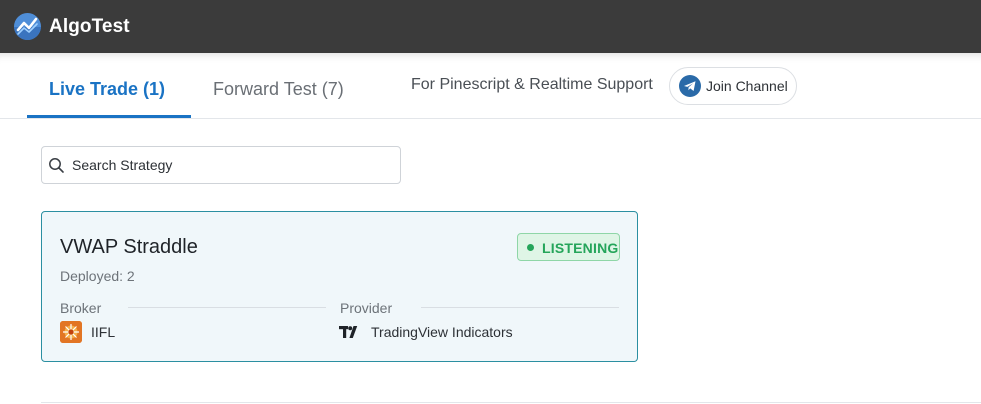 Image resolution: width=981 pixels, height=404 pixels. What do you see at coordinates (107, 89) in the screenshot?
I see `tab-live-trade: Live Trade (1)` at bounding box center [107, 89].